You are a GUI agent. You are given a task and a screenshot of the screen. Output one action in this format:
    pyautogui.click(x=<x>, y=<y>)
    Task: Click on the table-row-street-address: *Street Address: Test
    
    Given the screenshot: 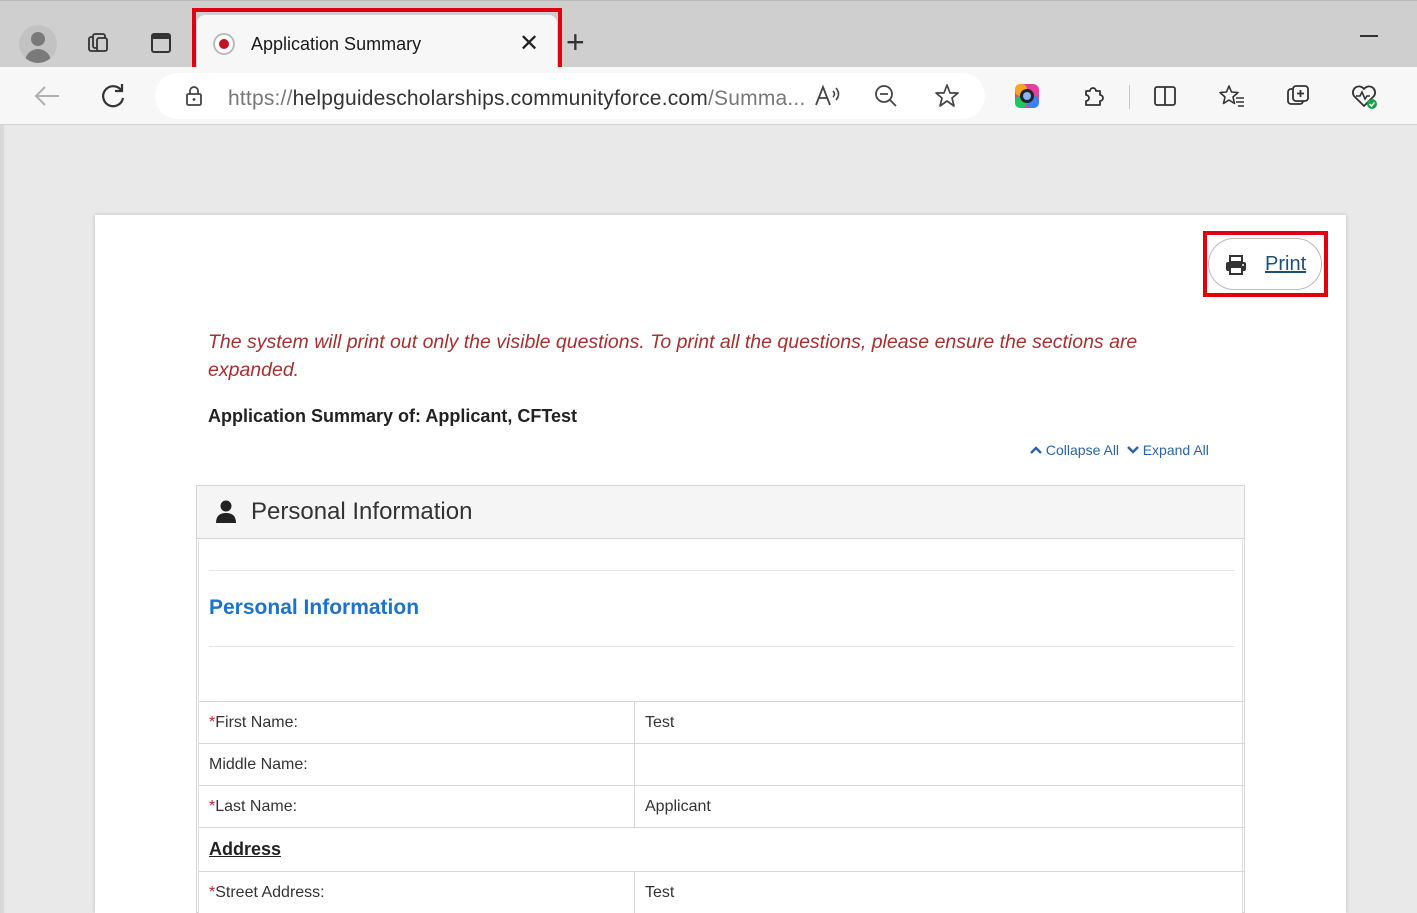 What is the action you would take?
    pyautogui.click(x=721, y=892)
    